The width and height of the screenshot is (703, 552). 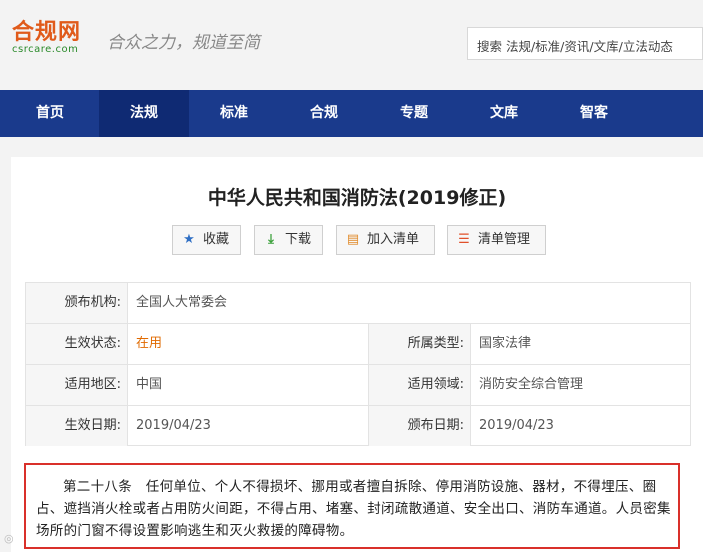 What do you see at coordinates (77, 303) in the screenshot?
I see `issuer-label: 颁布机构:` at bounding box center [77, 303].